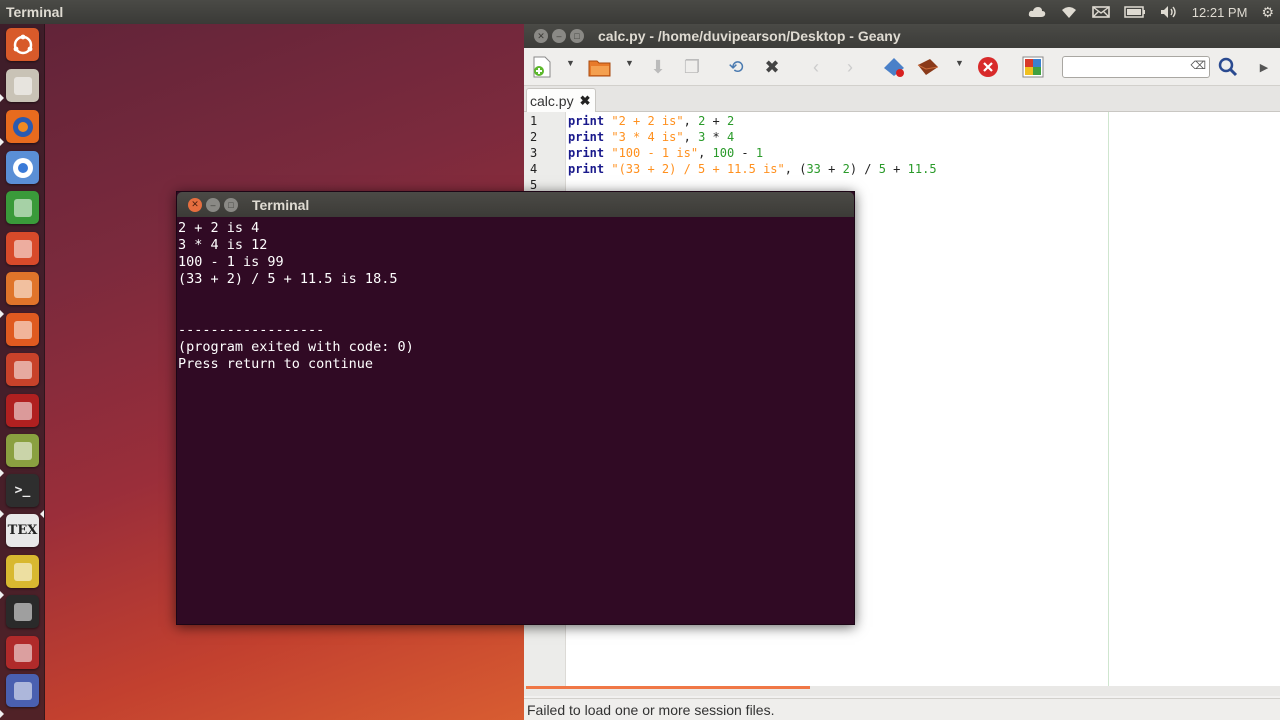 The width and height of the screenshot is (1280, 720). I want to click on line-number: 5, so click(534, 185).